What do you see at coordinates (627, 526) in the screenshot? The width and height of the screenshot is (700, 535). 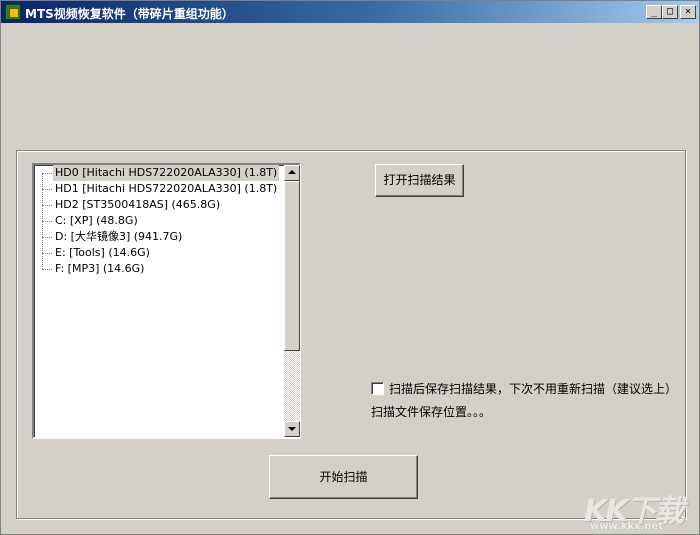 I see `watermark-url: www.kkx.net` at bounding box center [627, 526].